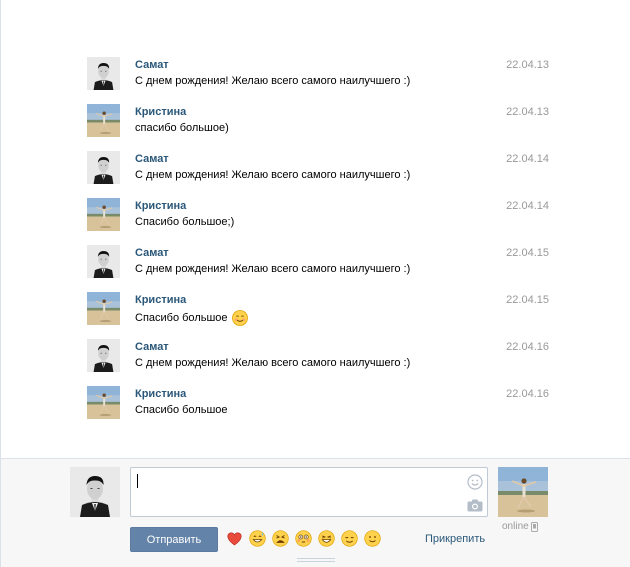 This screenshot has width=630, height=567. Describe the element at coordinates (318, 404) in the screenshot. I see `message-row: Кристина 22.04.16 Спасибо большое` at that location.